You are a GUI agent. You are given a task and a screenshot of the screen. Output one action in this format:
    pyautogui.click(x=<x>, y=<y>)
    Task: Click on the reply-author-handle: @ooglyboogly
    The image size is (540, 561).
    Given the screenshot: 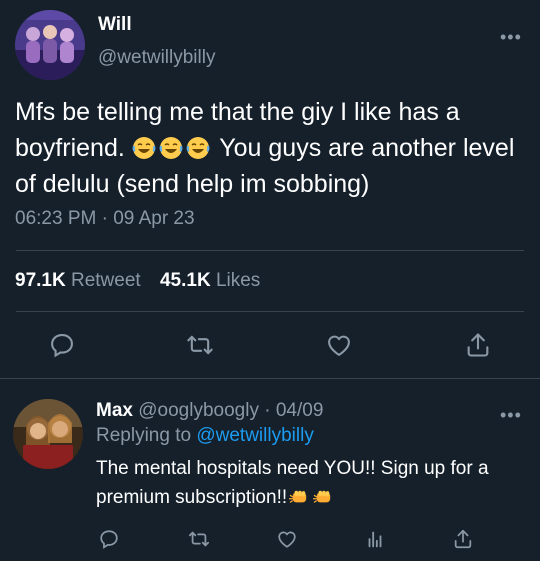 What is the action you would take?
    pyautogui.click(x=198, y=410)
    